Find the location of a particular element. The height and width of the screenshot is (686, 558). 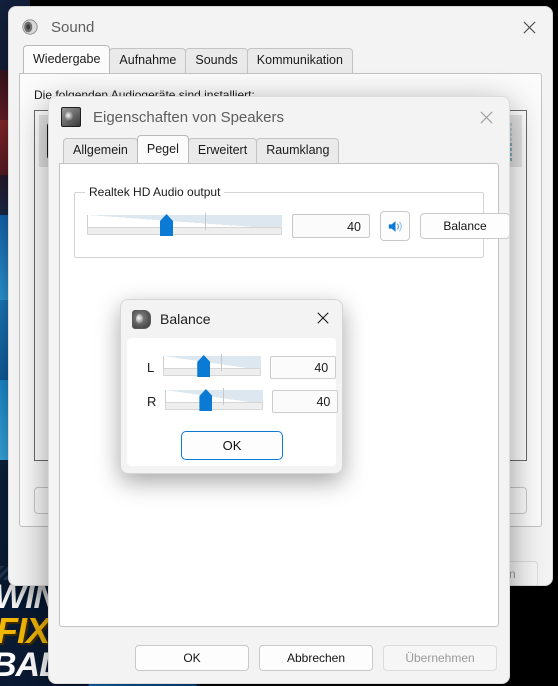

properties-ok-button: OK is located at coordinates (192, 658).